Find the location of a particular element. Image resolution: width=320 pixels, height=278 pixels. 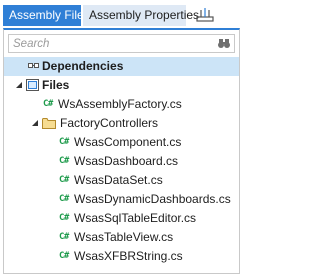

tree-item-ws-assembly-factory: C# WsAssemblyFactory.cs is located at coordinates (121, 104).